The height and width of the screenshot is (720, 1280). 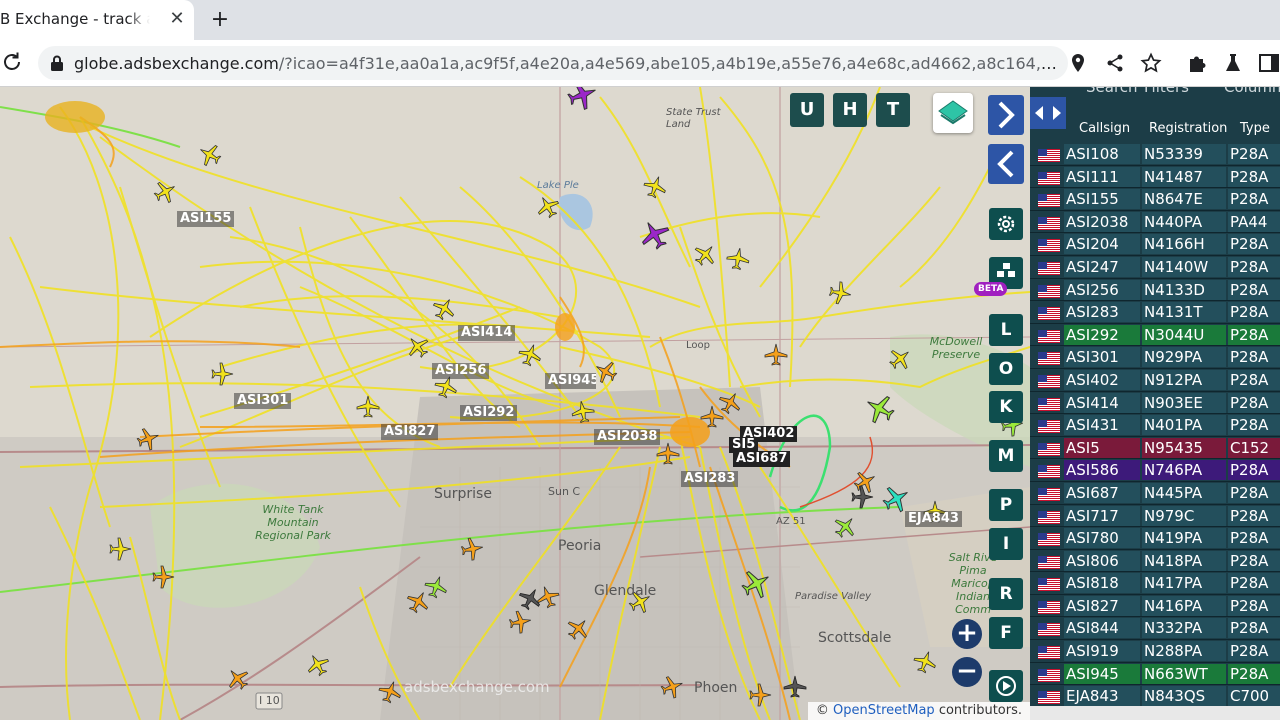 What do you see at coordinates (1006, 594) in the screenshot?
I see `r-key-button: R` at bounding box center [1006, 594].